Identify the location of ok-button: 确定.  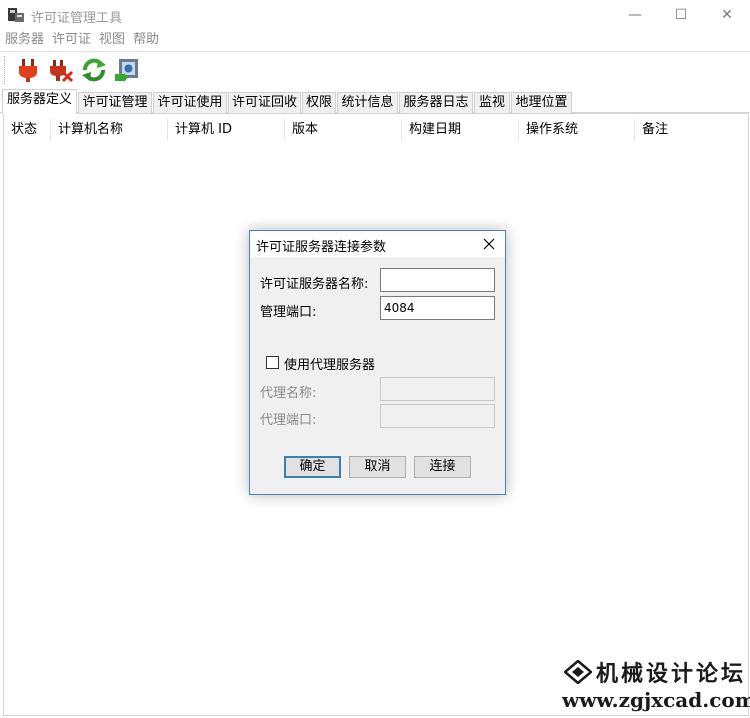
(312, 467).